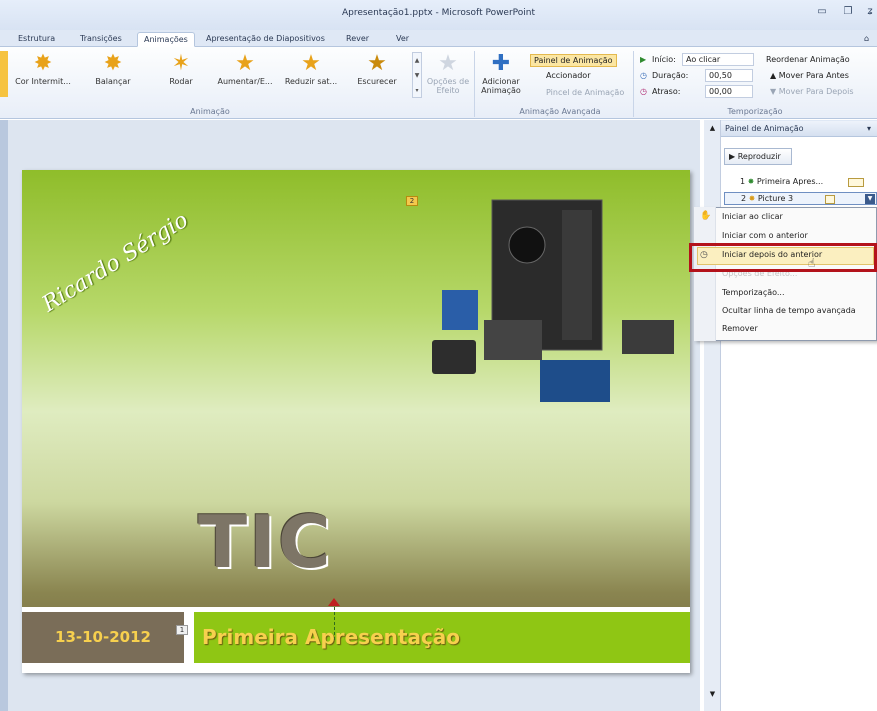 This screenshot has width=877, height=711. What do you see at coordinates (822, 13) in the screenshot?
I see `minimize-icon: ▭` at bounding box center [822, 13].